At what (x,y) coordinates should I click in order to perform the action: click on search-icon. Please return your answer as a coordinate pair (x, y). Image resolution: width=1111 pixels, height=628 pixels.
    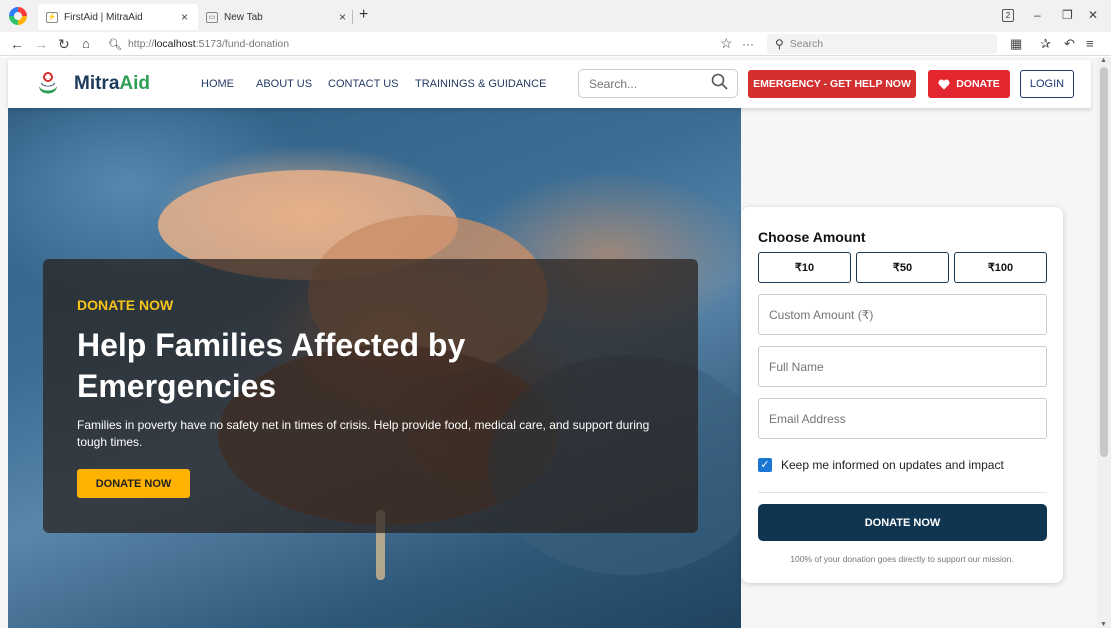
    Looking at the image, I should click on (720, 82).